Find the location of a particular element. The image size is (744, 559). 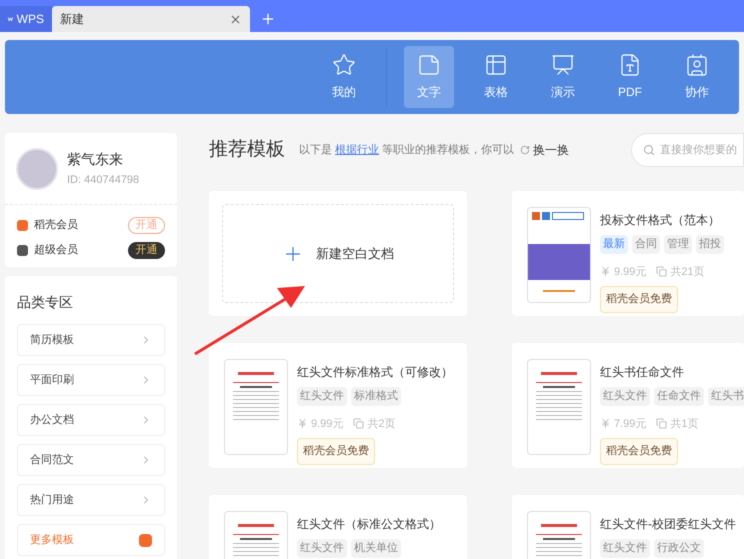

refresh-icon is located at coordinates (525, 150).